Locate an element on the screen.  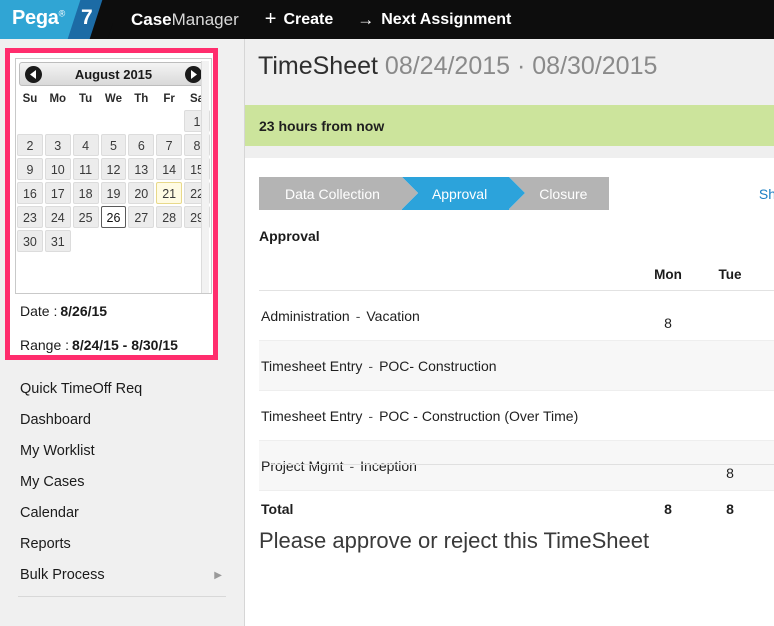
approve-instruction-message: Please approve or reject this TimeSheet is located at coordinates (454, 540).